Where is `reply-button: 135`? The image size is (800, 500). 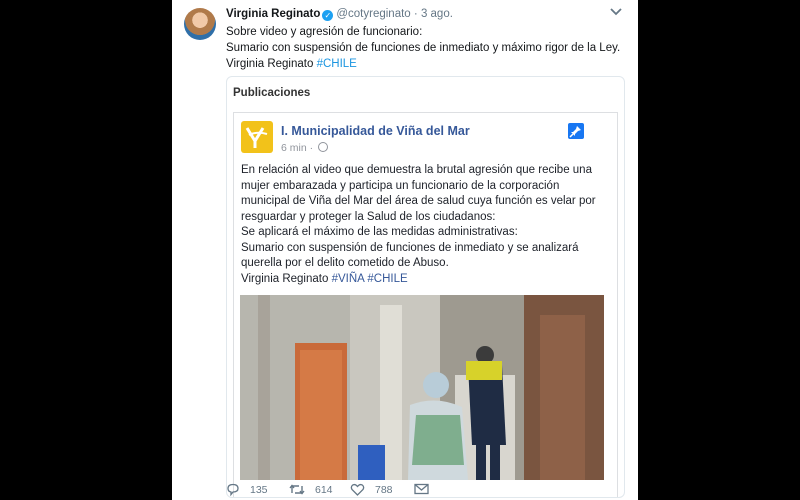
reply-button: 135 is located at coordinates (247, 489).